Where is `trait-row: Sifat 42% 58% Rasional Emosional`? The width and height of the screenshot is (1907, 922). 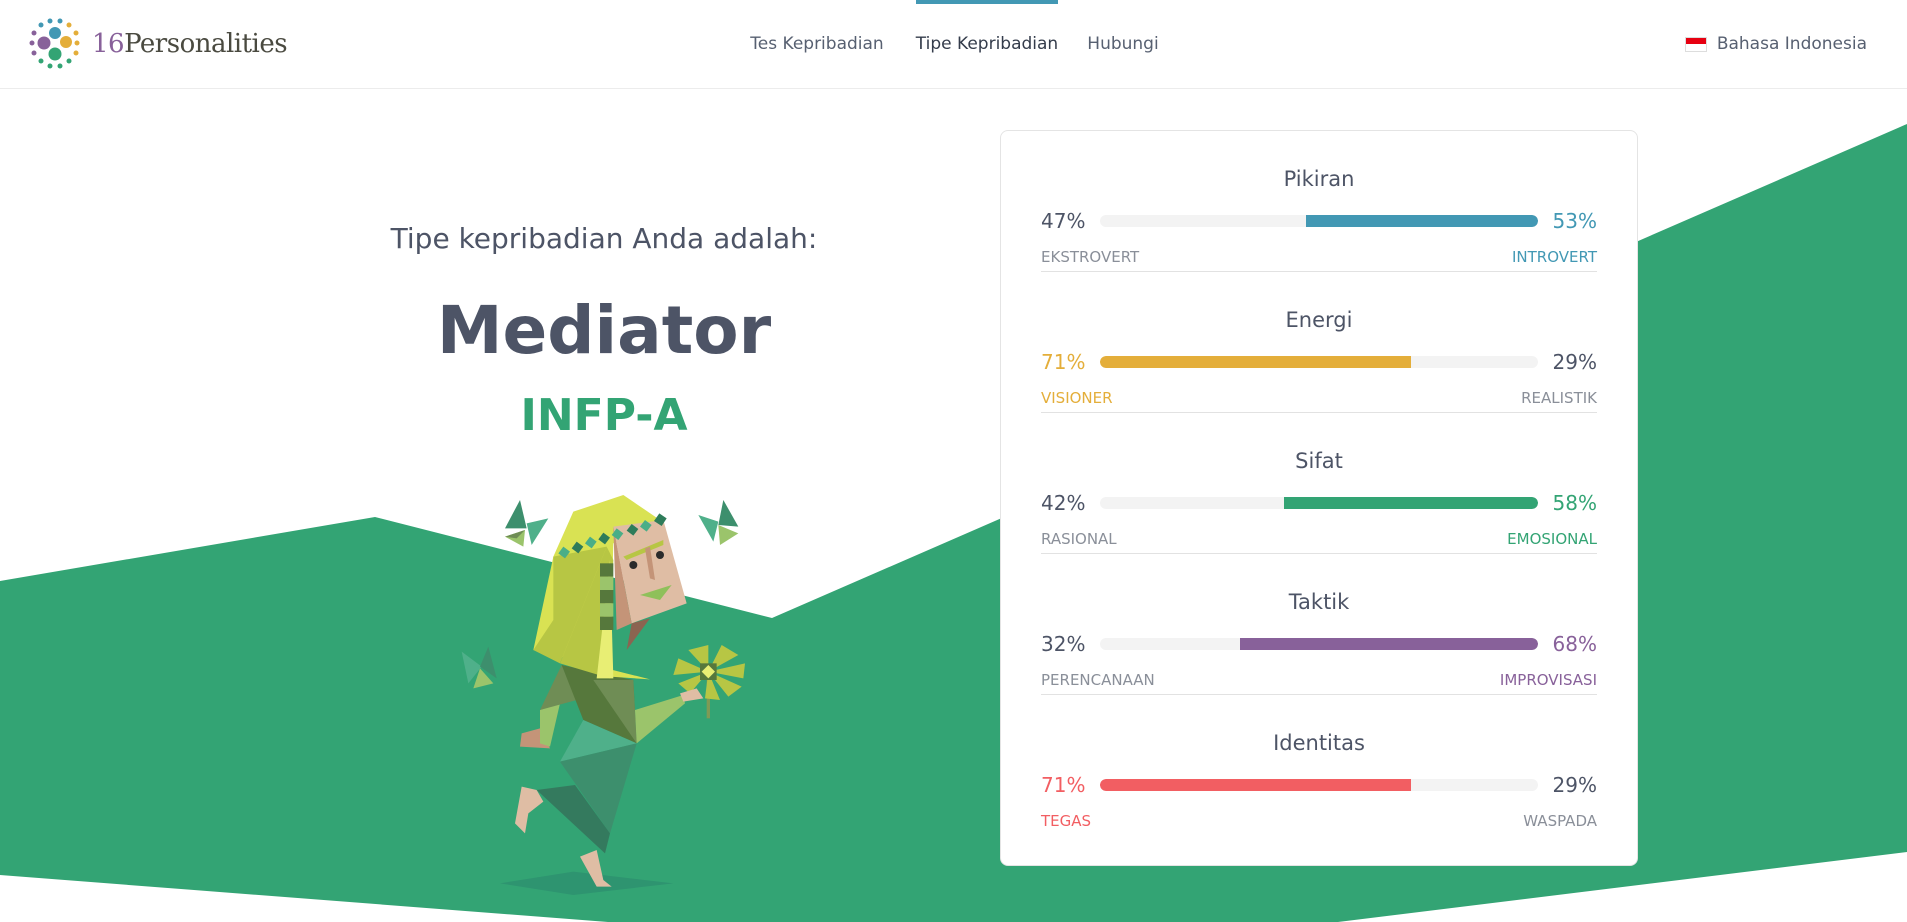
trait-row: Sifat 42% 58% Rasional Emosional is located at coordinates (1319, 483).